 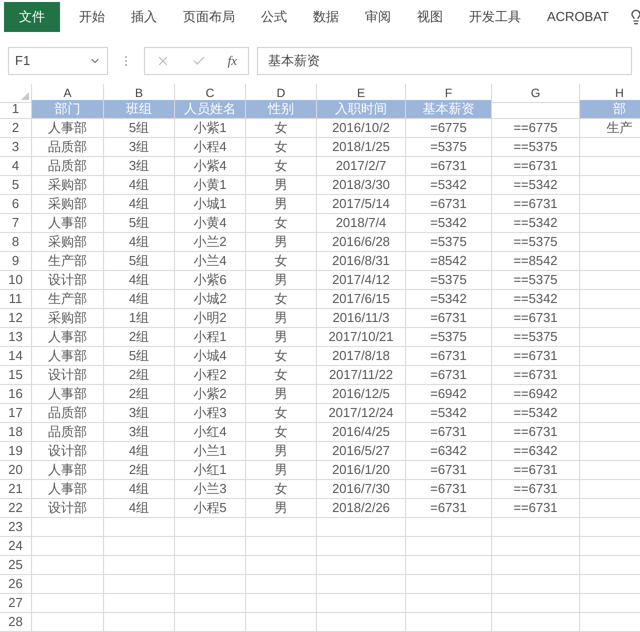 I want to click on table-cell: 小紫4, so click(x=210, y=166).